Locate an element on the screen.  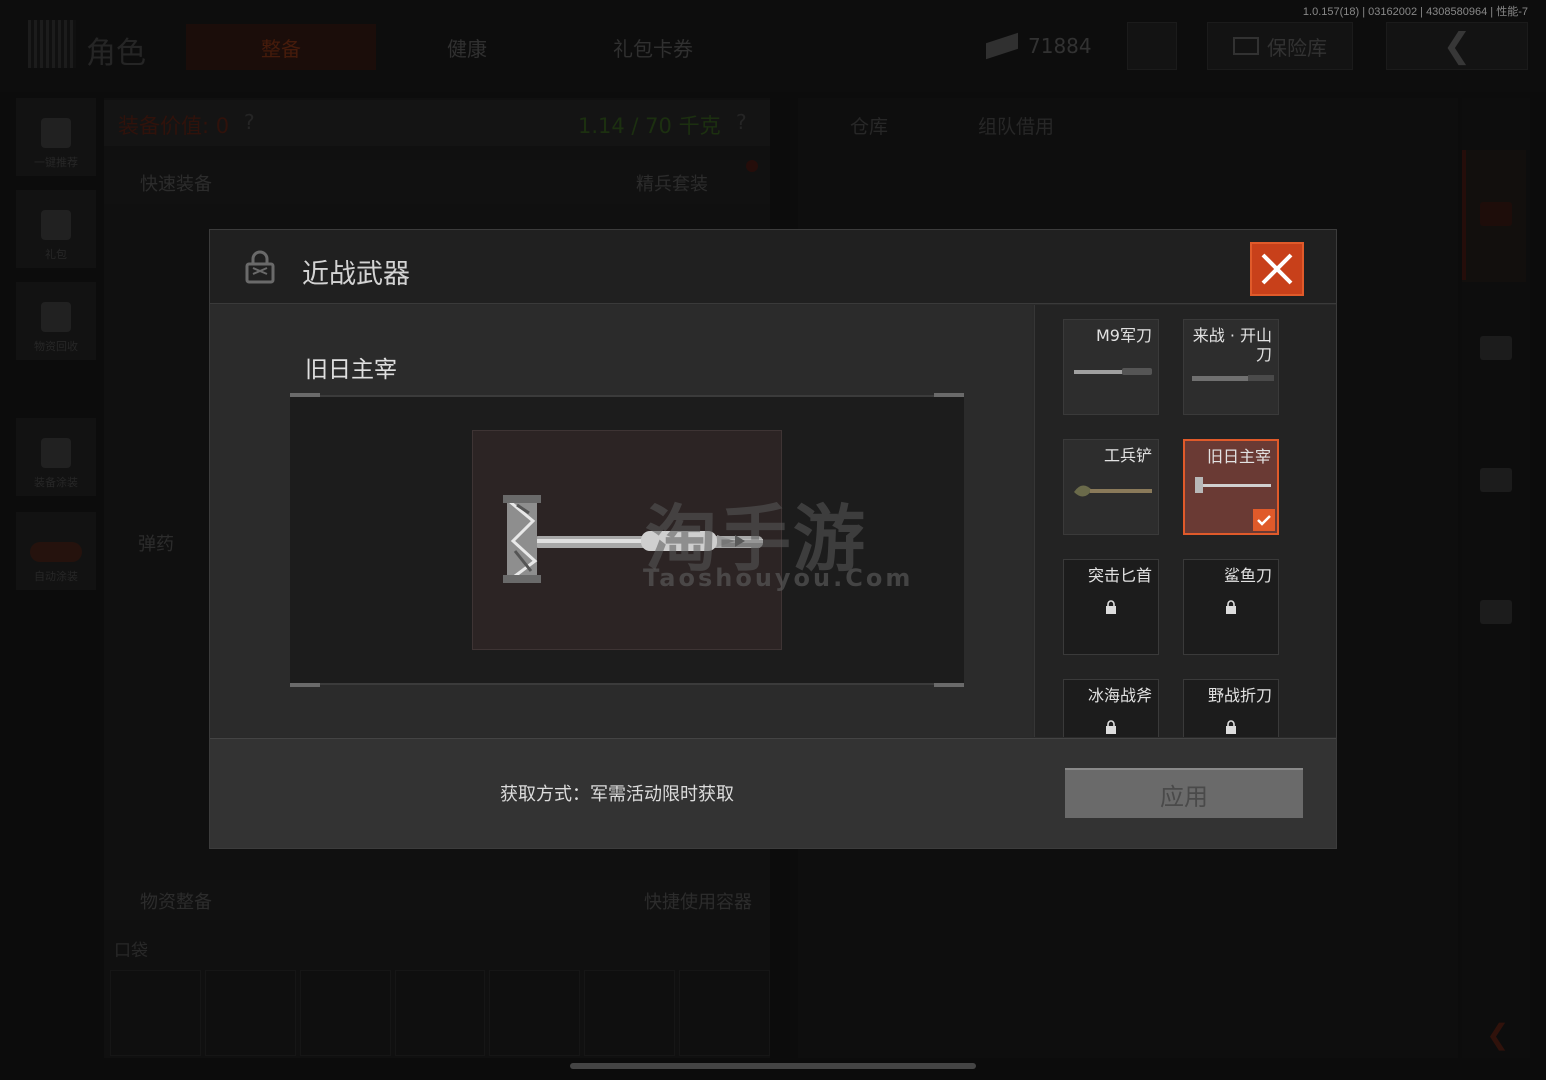
obtain-method: 获取方式：军需活动限时获取 is located at coordinates (617, 794).